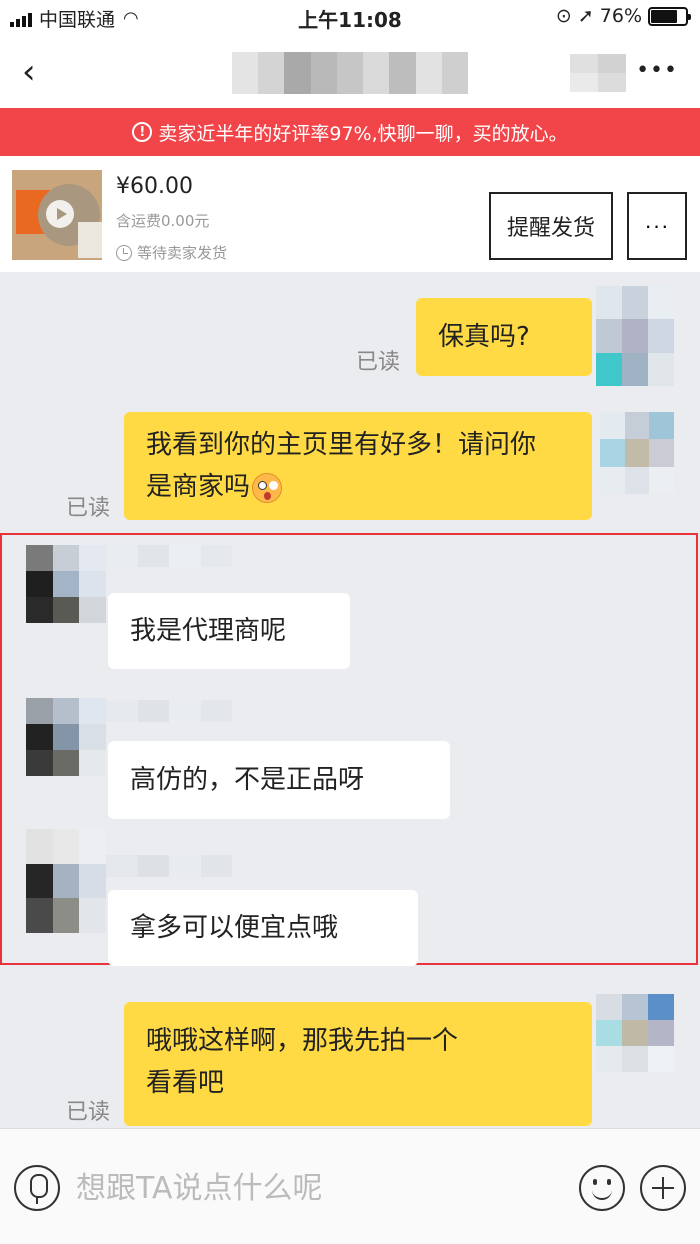 The height and width of the screenshot is (1244, 700). I want to click on message-bubble-outgoing: 保真吗?, so click(504, 337).